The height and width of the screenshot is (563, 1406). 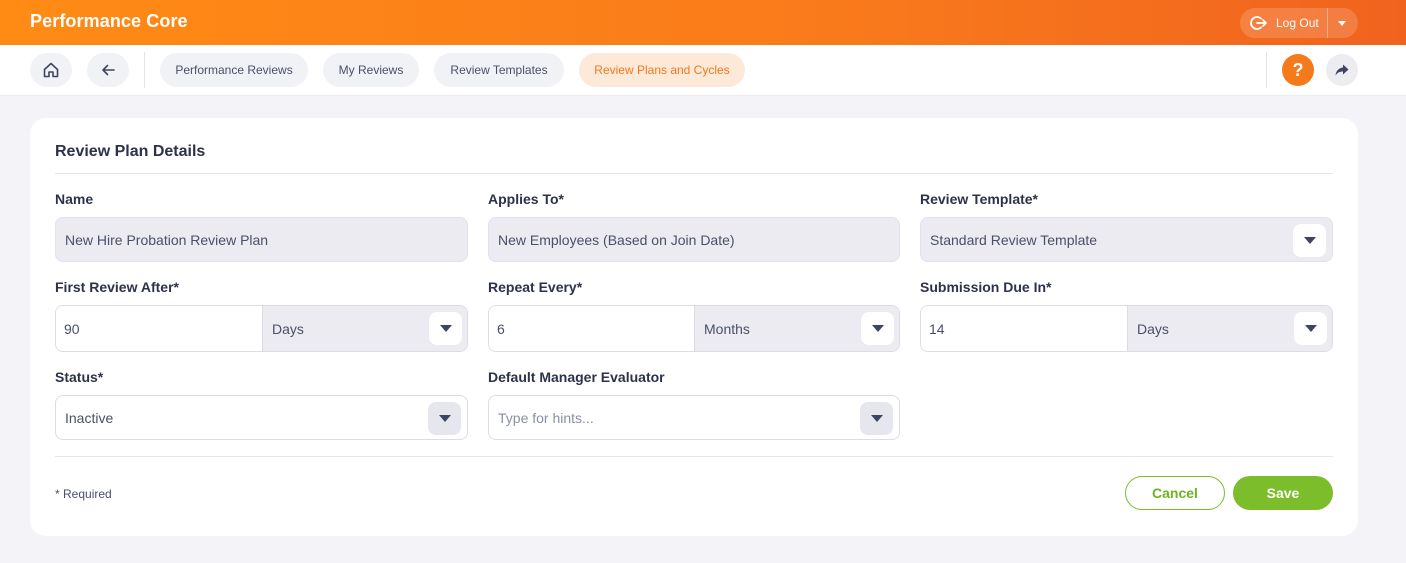 I want to click on home-button, so click(x=51, y=70).